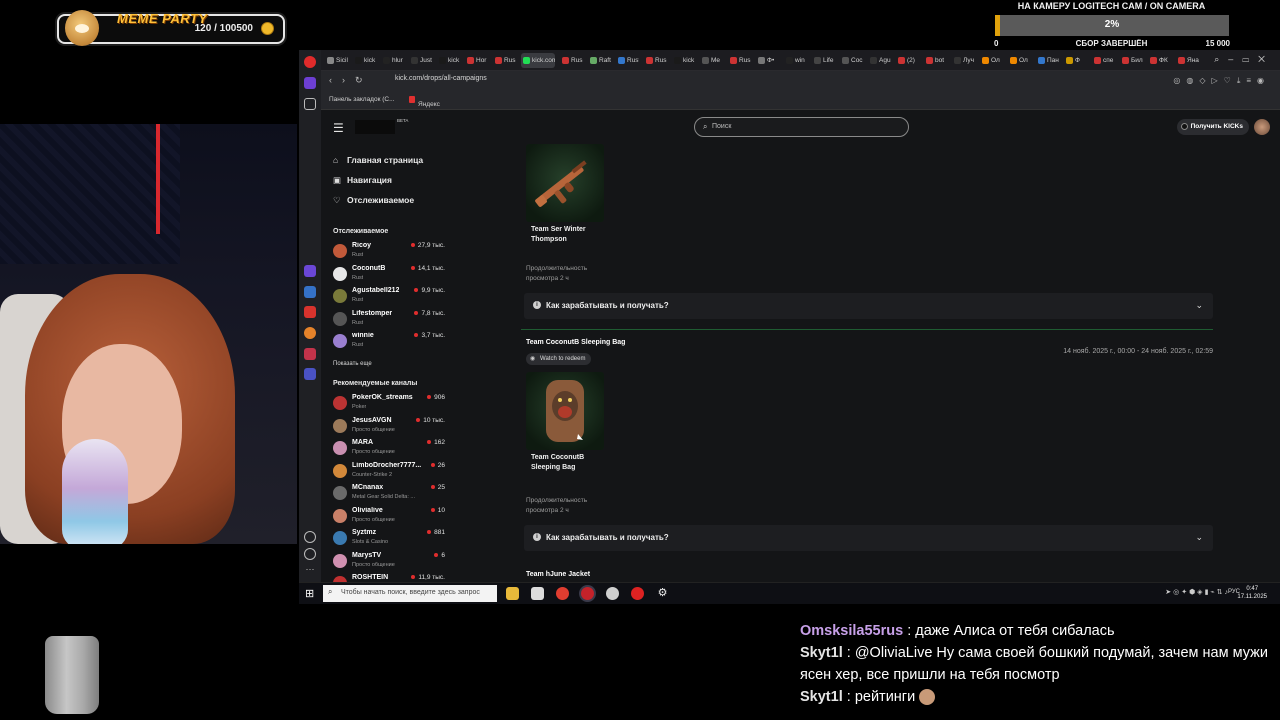 The height and width of the screenshot is (720, 1280). Describe the element at coordinates (390, 297) in the screenshot. I see `channel-item: Agustabell212 Rust 9,9 тыс.` at that location.